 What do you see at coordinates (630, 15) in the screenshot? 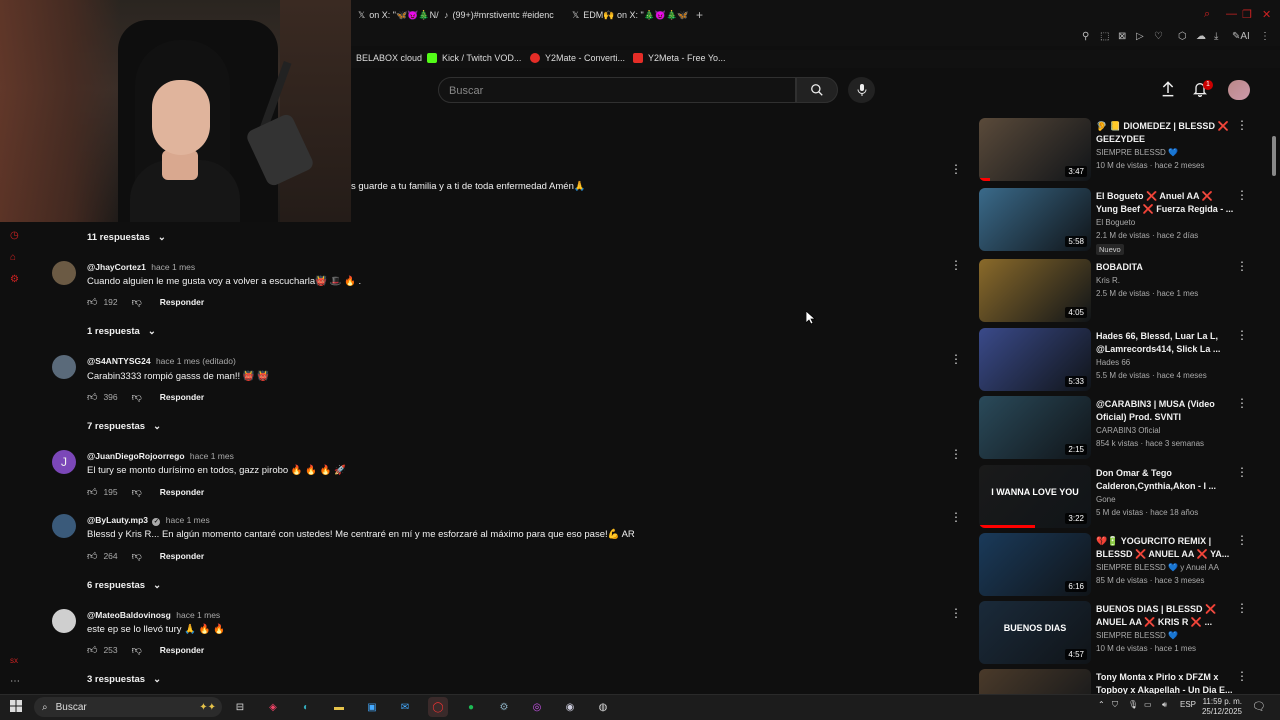
I see `browser-tab: 𝕏 EDM🙌 on X: "🎄😈🎄🦋` at bounding box center [630, 15].